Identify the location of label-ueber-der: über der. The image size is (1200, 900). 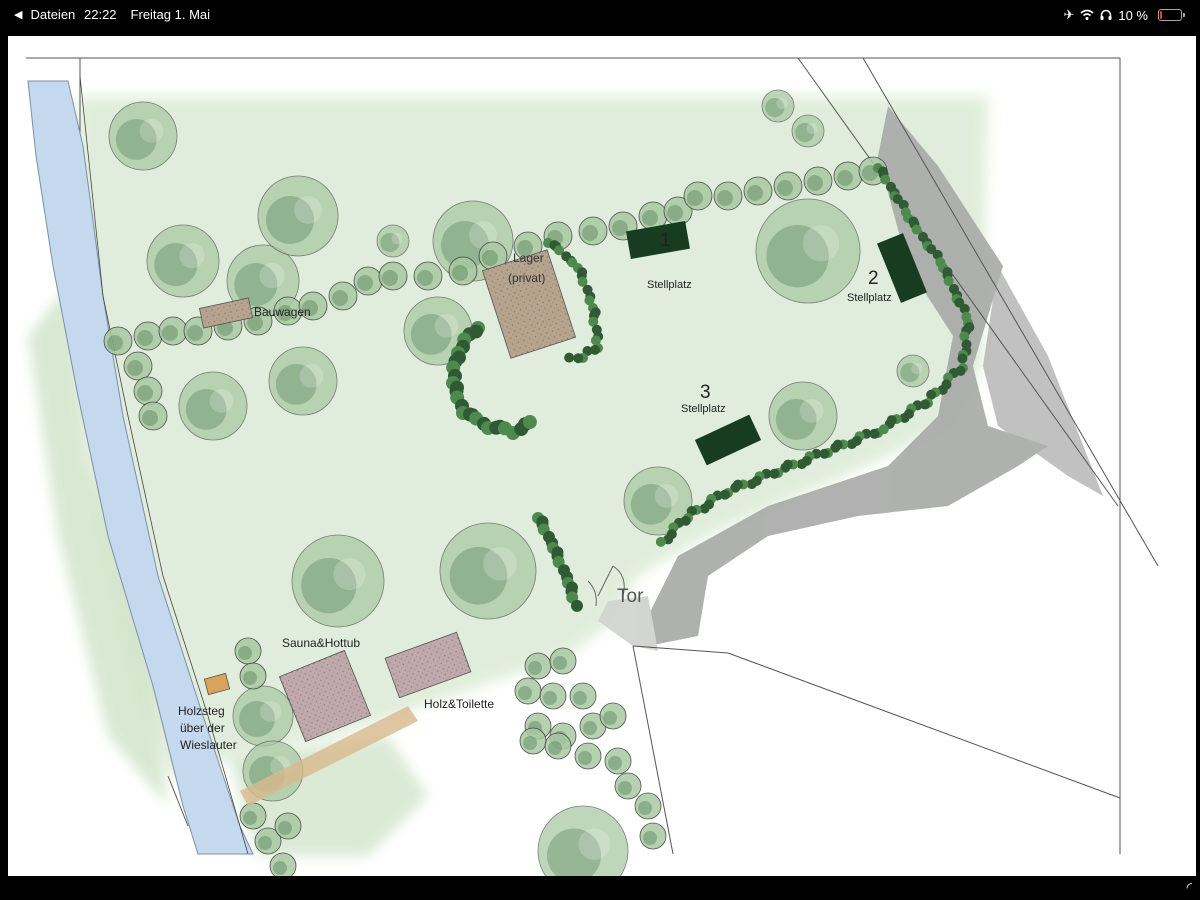
(202, 728).